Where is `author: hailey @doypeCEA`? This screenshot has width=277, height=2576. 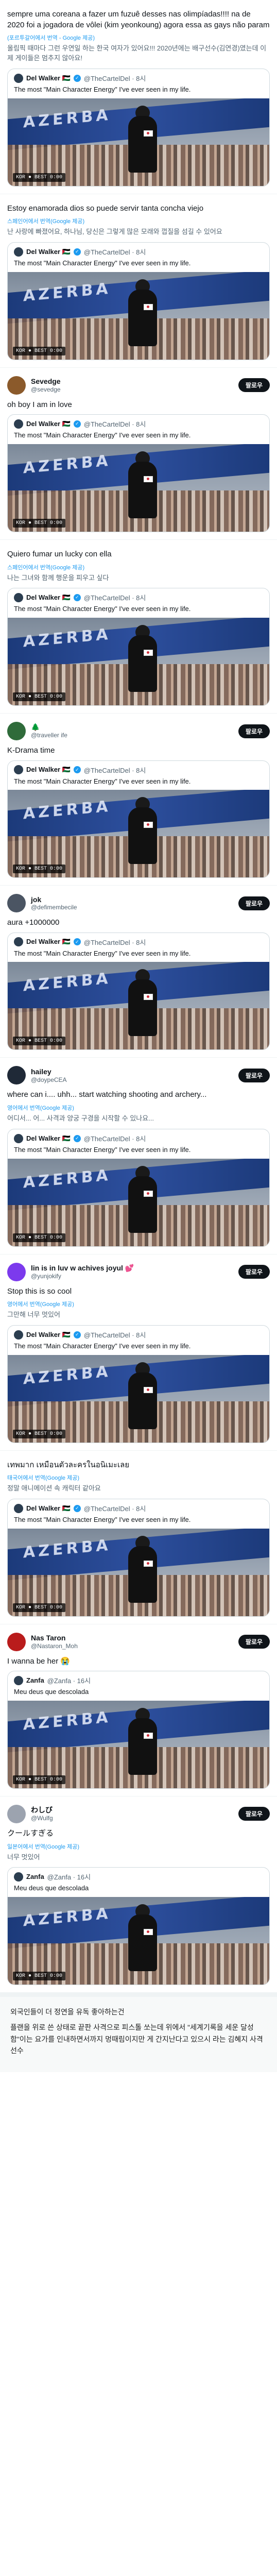 author: hailey @doypeCEA is located at coordinates (132, 1075).